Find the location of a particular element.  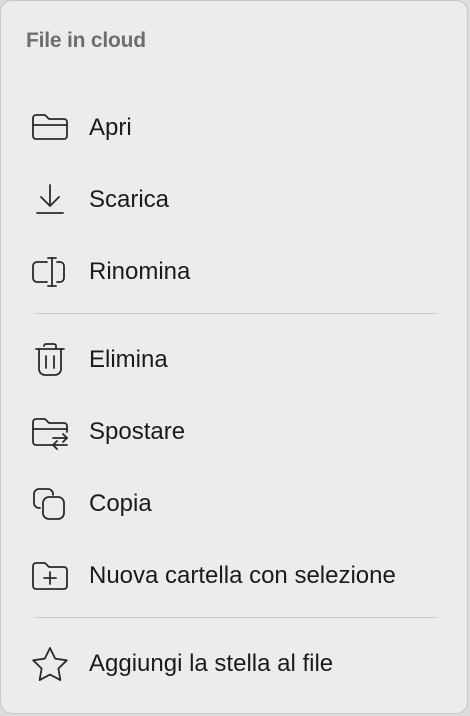

menu-item-label: Spostare is located at coordinates (137, 431).